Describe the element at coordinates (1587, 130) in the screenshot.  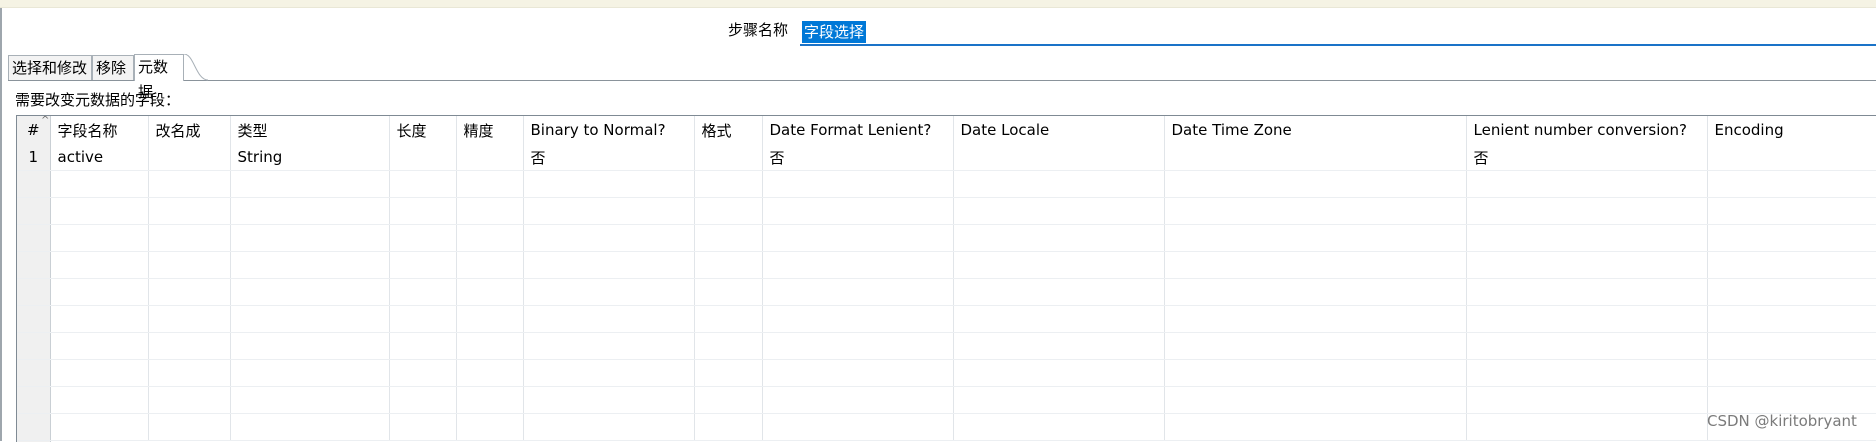
I see `column-header: Lenient number conversion?` at that location.